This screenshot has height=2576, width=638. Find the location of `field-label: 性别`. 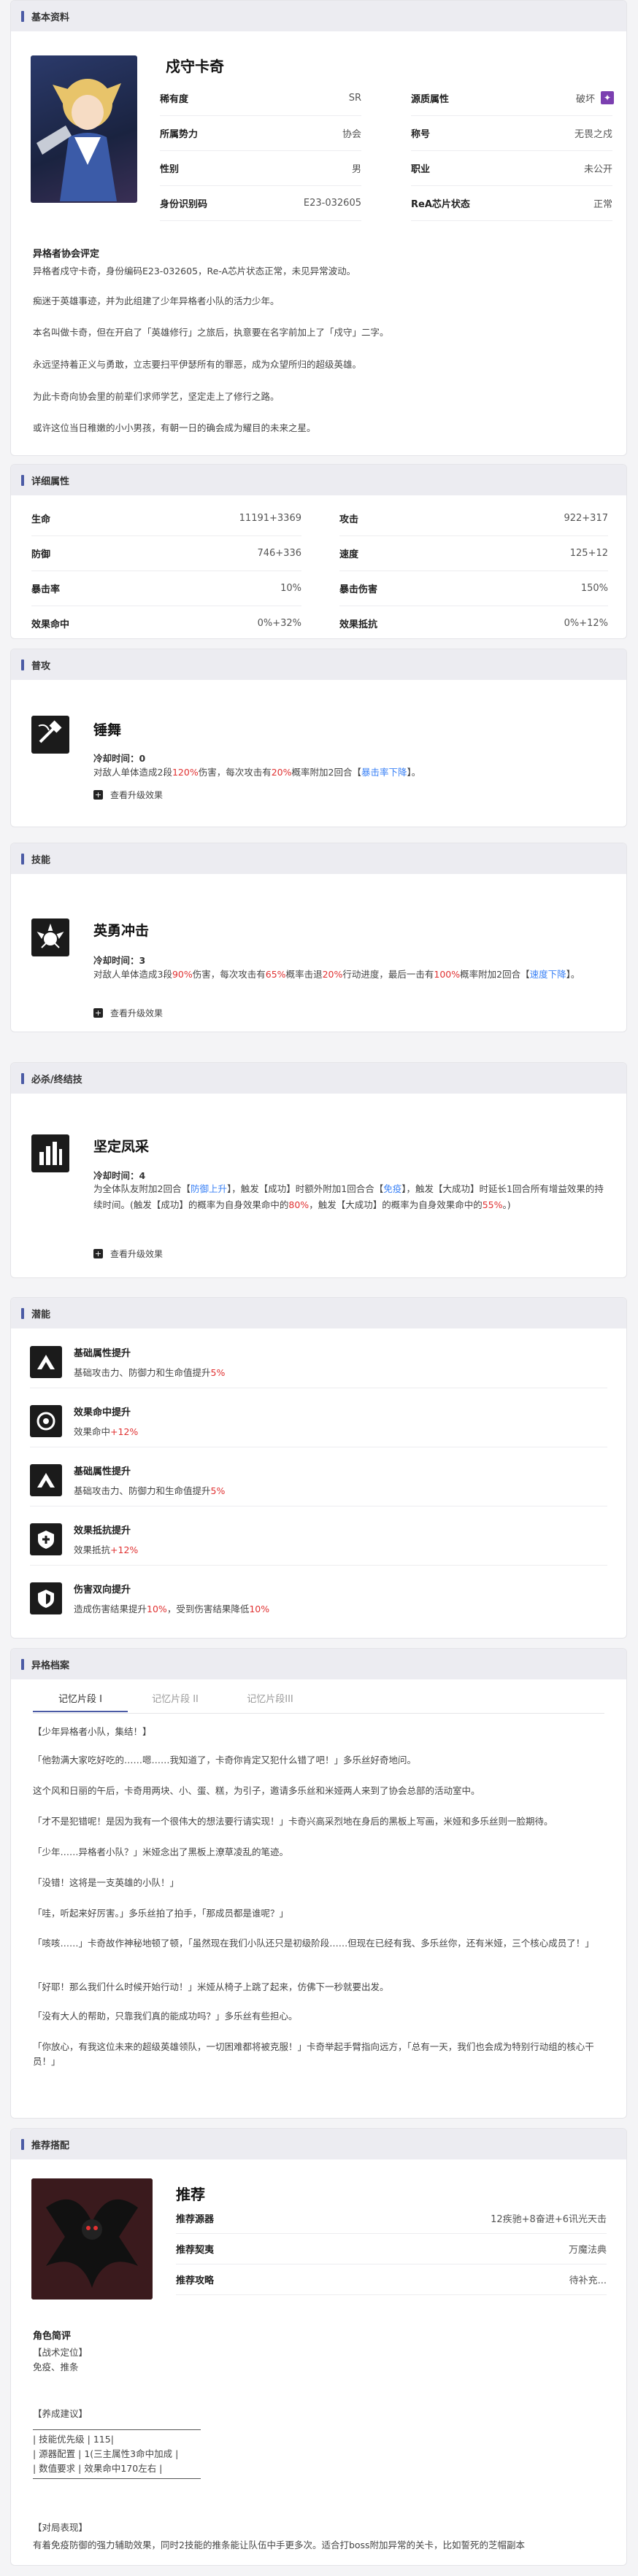

field-label: 性别 is located at coordinates (170, 169).